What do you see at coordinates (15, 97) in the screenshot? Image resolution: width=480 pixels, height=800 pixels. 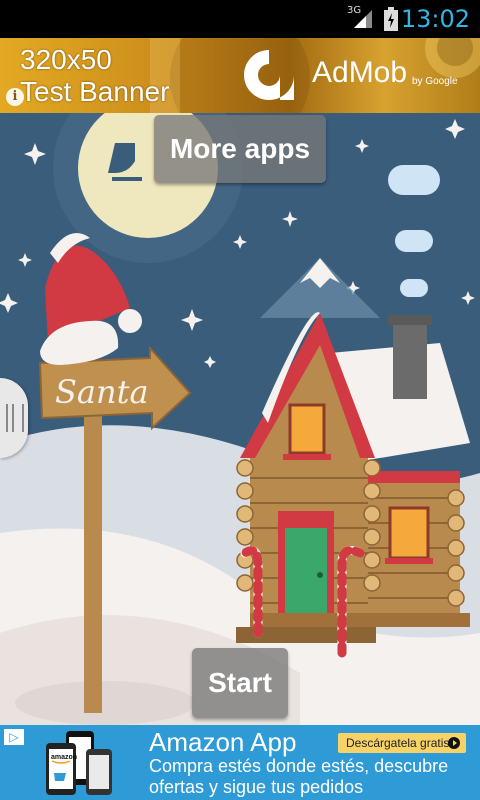 I see `info-icon: i` at bounding box center [15, 97].